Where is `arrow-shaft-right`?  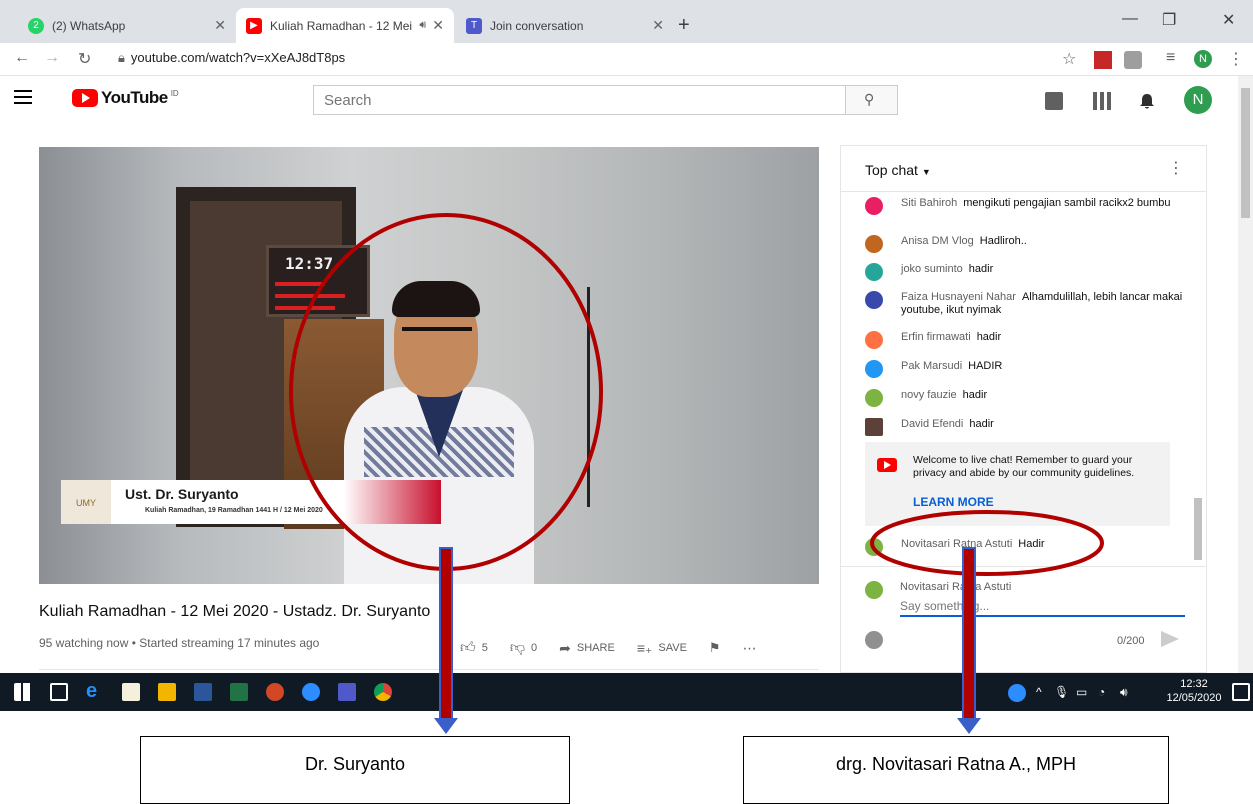
arrow-shaft-right is located at coordinates (969, 635).